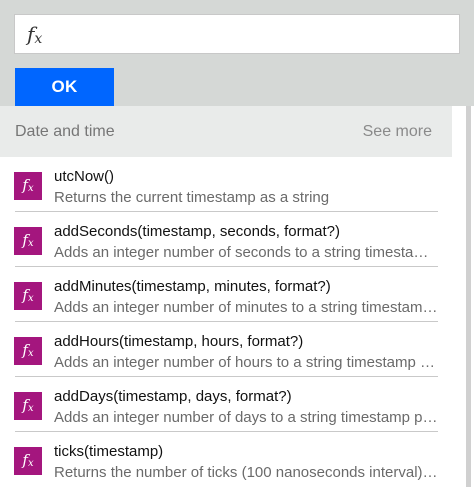  Describe the element at coordinates (463, 296) in the screenshot. I see `scrollbar` at that location.